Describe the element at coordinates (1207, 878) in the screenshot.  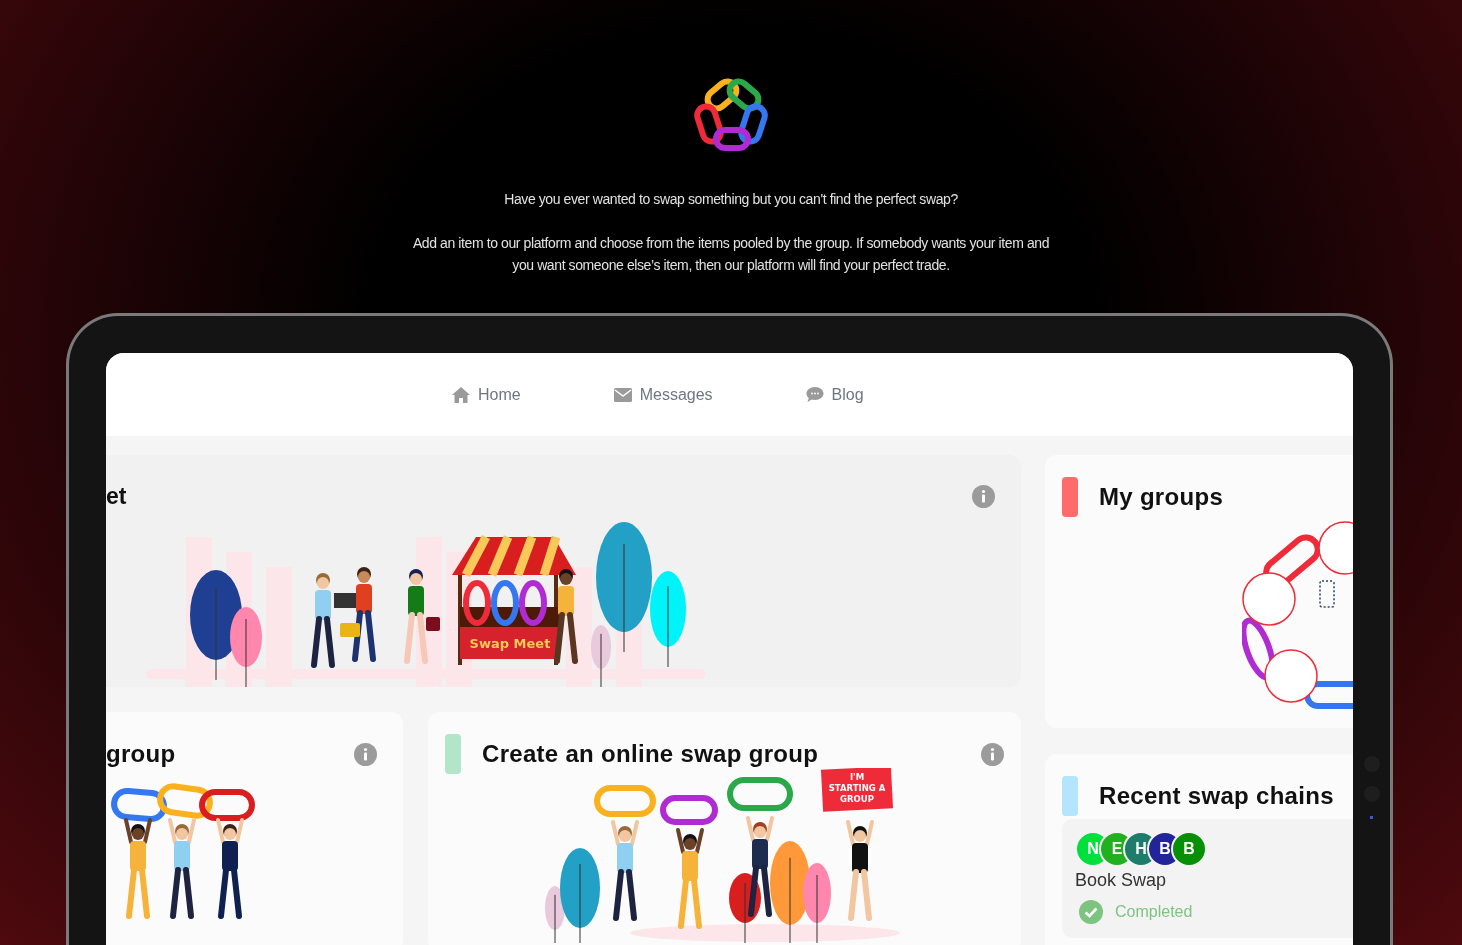
I see `chain-item: N E H B B Book Swap Completed` at that location.